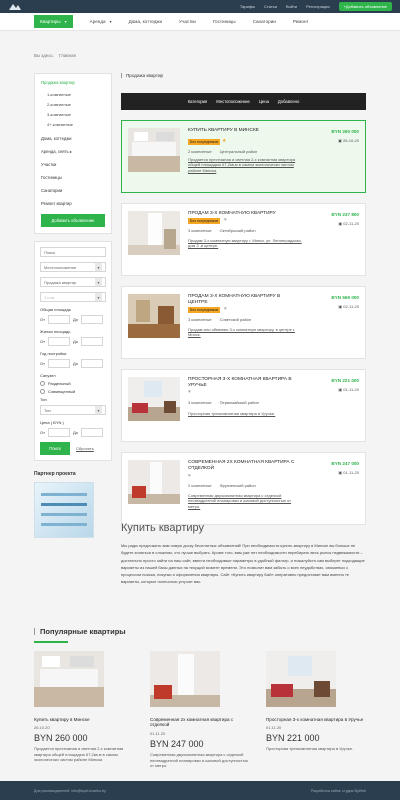 The height and width of the screenshot is (800, 400). Describe the element at coordinates (53, 353) in the screenshot. I see `year-label: Год постройки` at that location.